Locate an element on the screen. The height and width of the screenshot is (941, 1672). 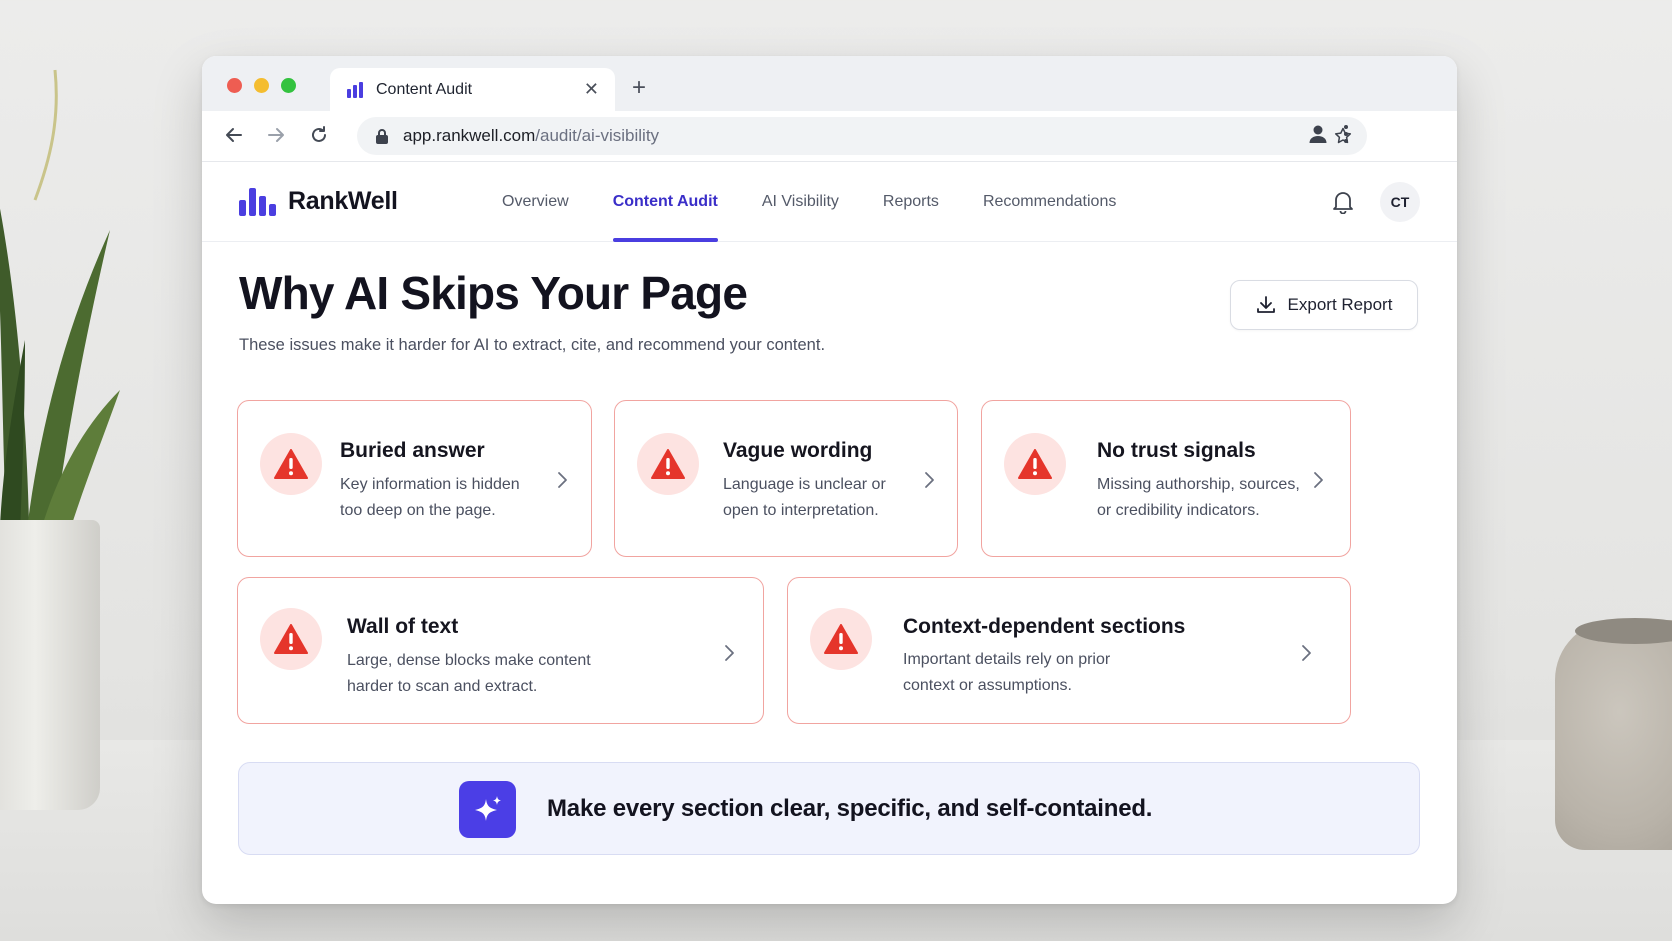
nav-content-audit: Content Audit is located at coordinates (665, 202).